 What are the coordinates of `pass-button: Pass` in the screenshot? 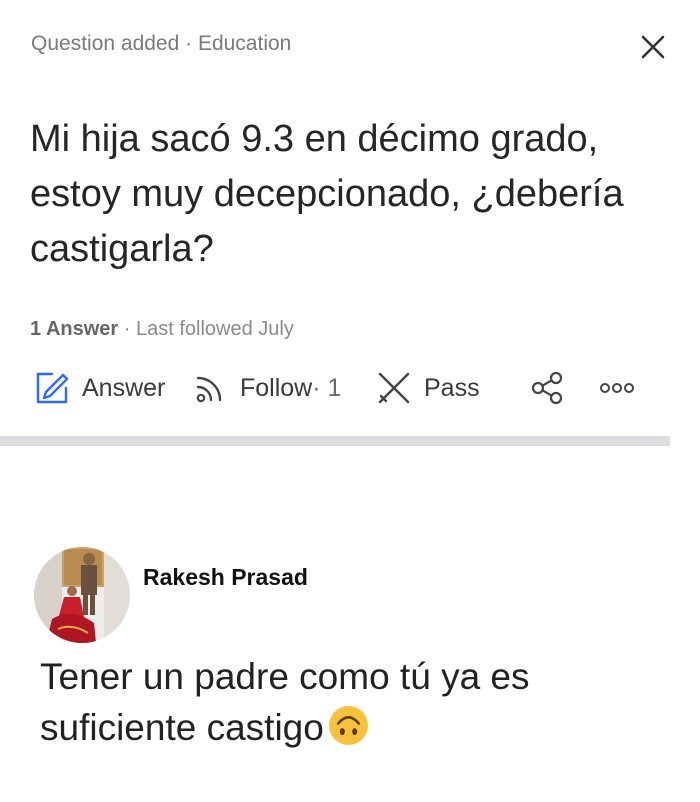 It's located at (428, 388).